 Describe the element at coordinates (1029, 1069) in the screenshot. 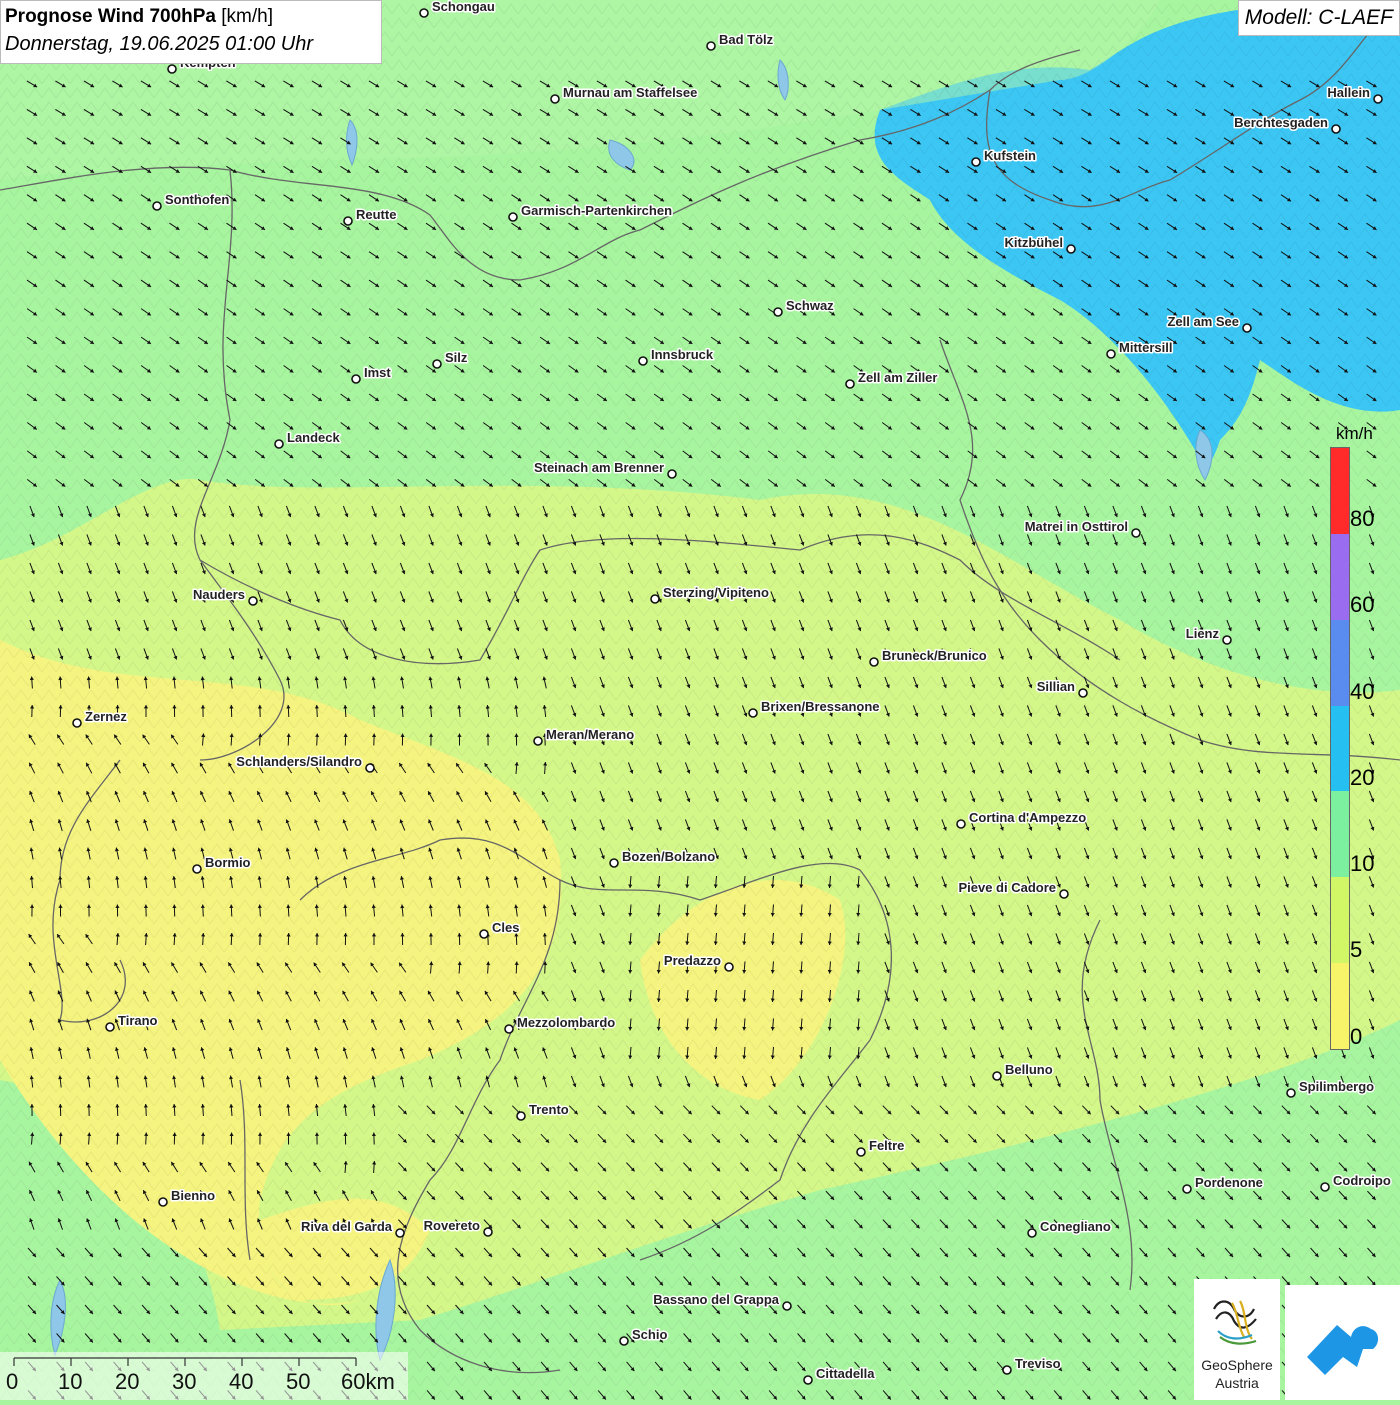

I see `city-label: Belluno` at that location.